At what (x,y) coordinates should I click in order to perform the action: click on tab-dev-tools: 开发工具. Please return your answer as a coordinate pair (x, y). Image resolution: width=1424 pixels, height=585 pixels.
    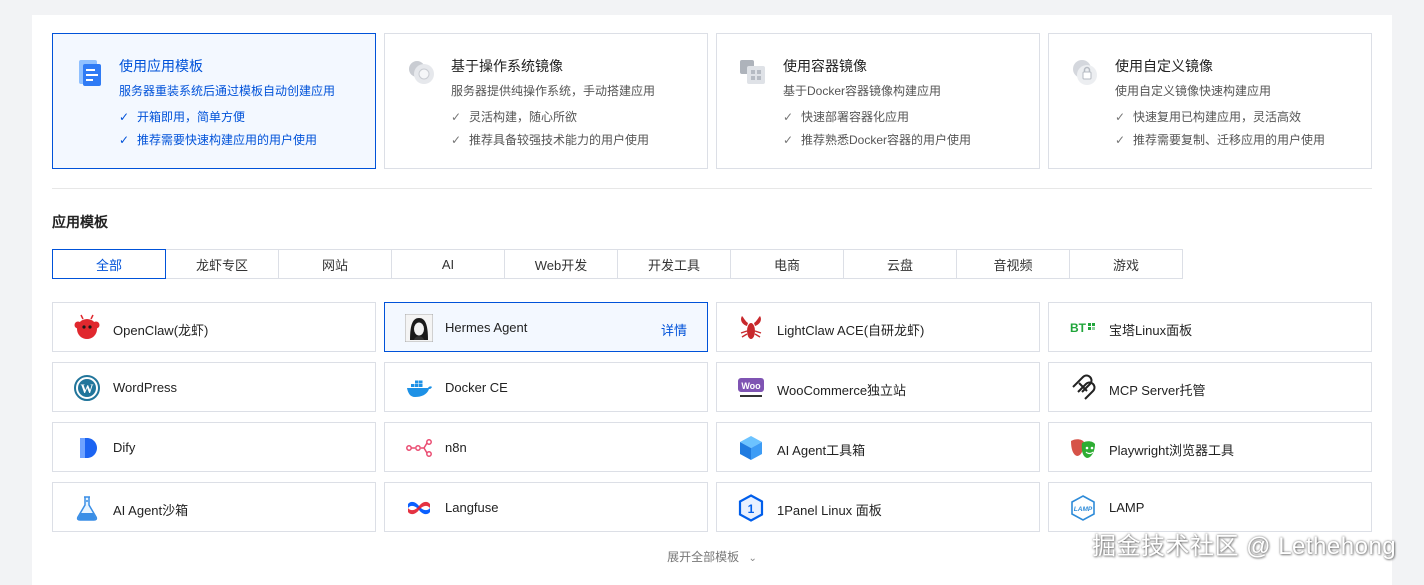
    Looking at the image, I should click on (674, 264).